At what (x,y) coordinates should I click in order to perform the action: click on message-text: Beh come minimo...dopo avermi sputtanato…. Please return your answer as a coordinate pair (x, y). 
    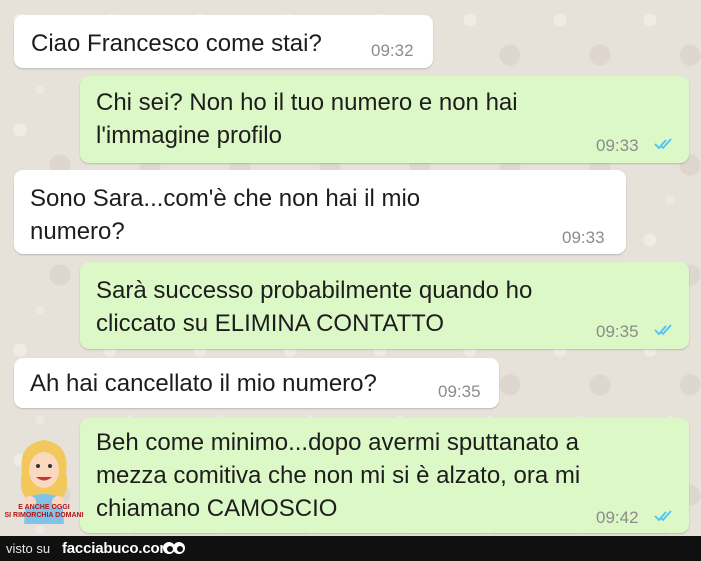
    Looking at the image, I should click on (338, 475).